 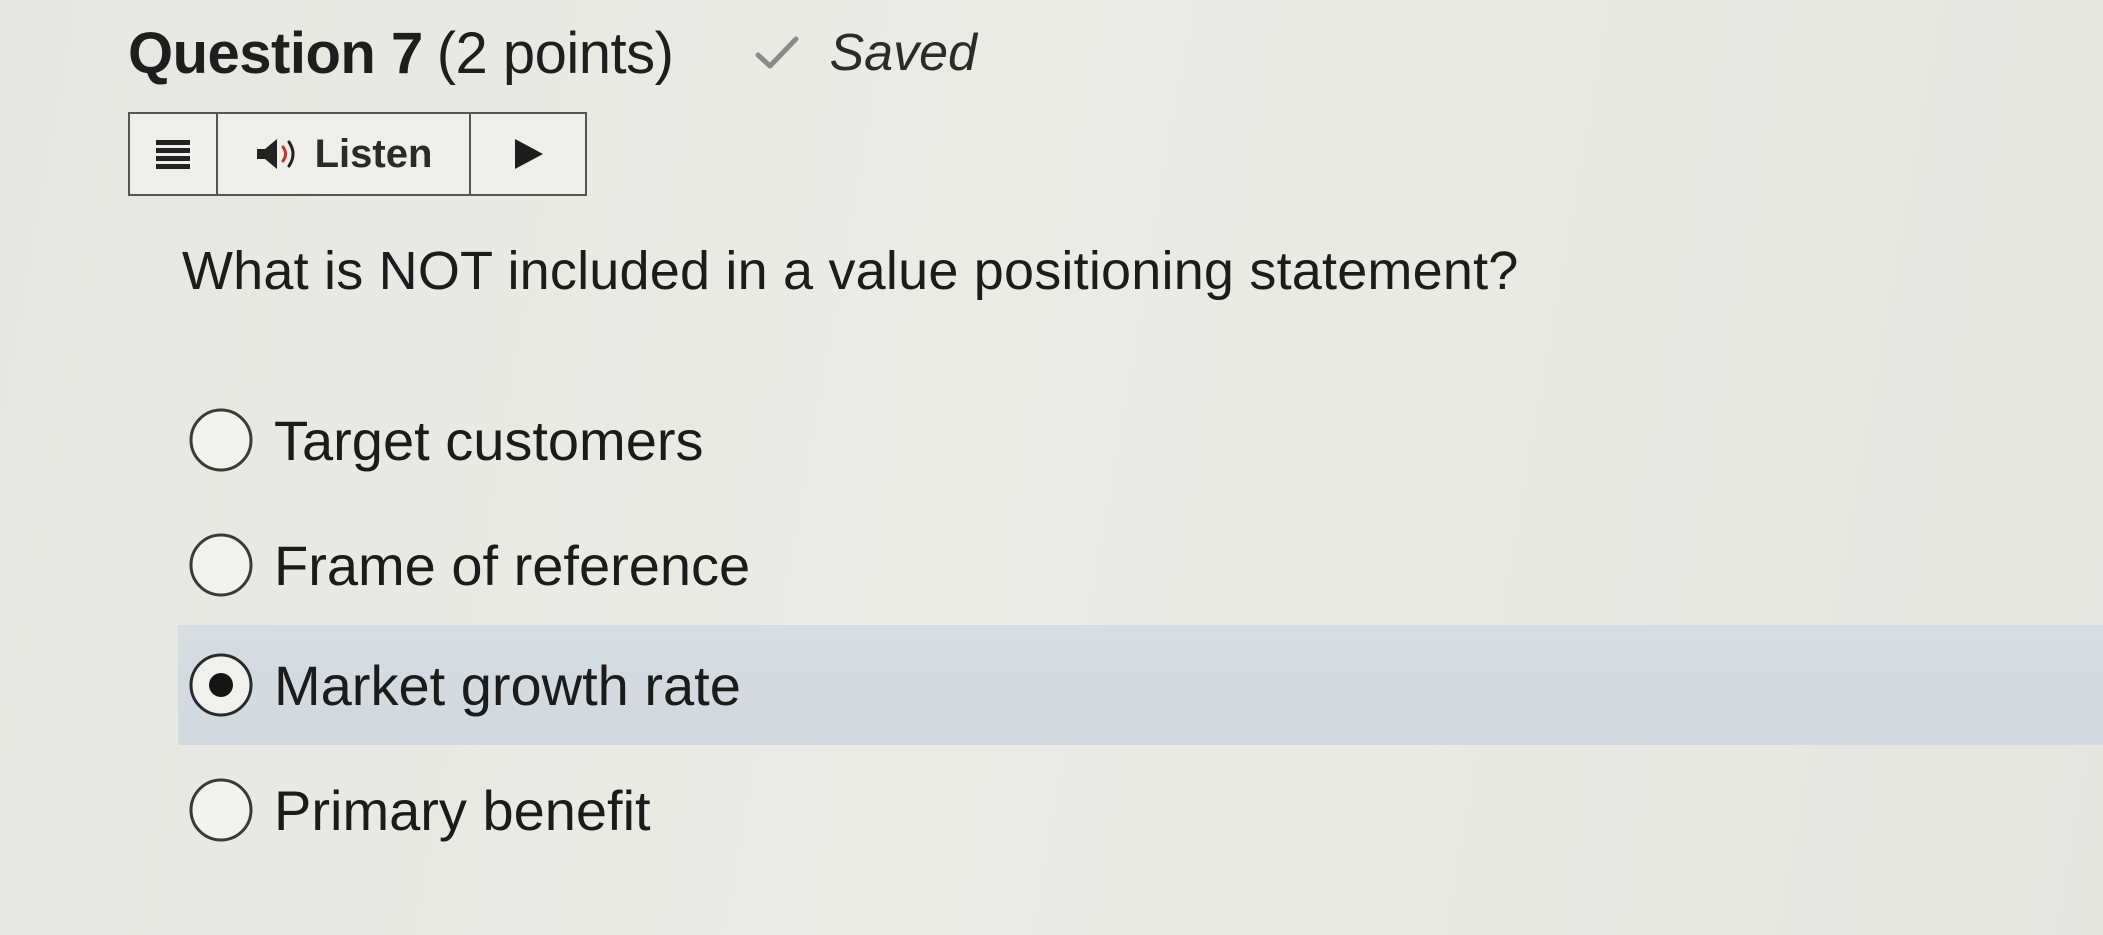 I want to click on answer-option: Primary benefit, so click(x=1140, y=810).